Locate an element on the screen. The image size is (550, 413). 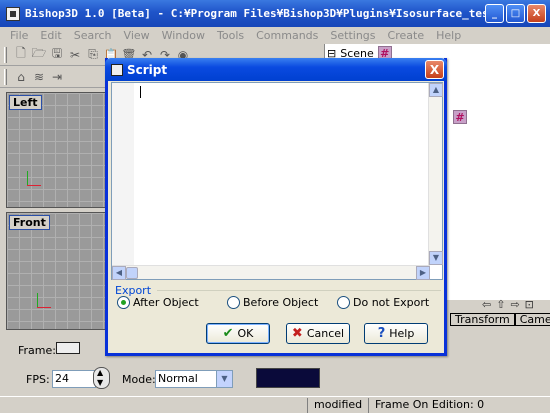
arrow-up-icon: ⇧ is located at coordinates (500, 304).